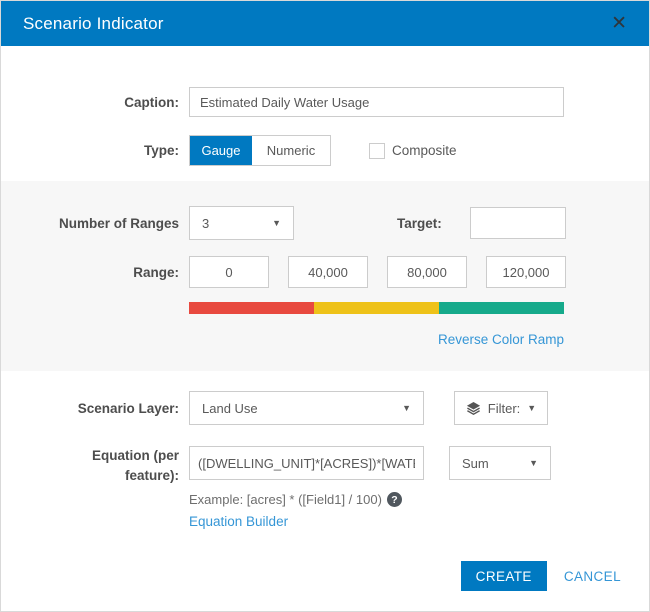  What do you see at coordinates (501, 339) in the screenshot?
I see `reverse-color-ramp-link: Reverse Color Ramp` at bounding box center [501, 339].